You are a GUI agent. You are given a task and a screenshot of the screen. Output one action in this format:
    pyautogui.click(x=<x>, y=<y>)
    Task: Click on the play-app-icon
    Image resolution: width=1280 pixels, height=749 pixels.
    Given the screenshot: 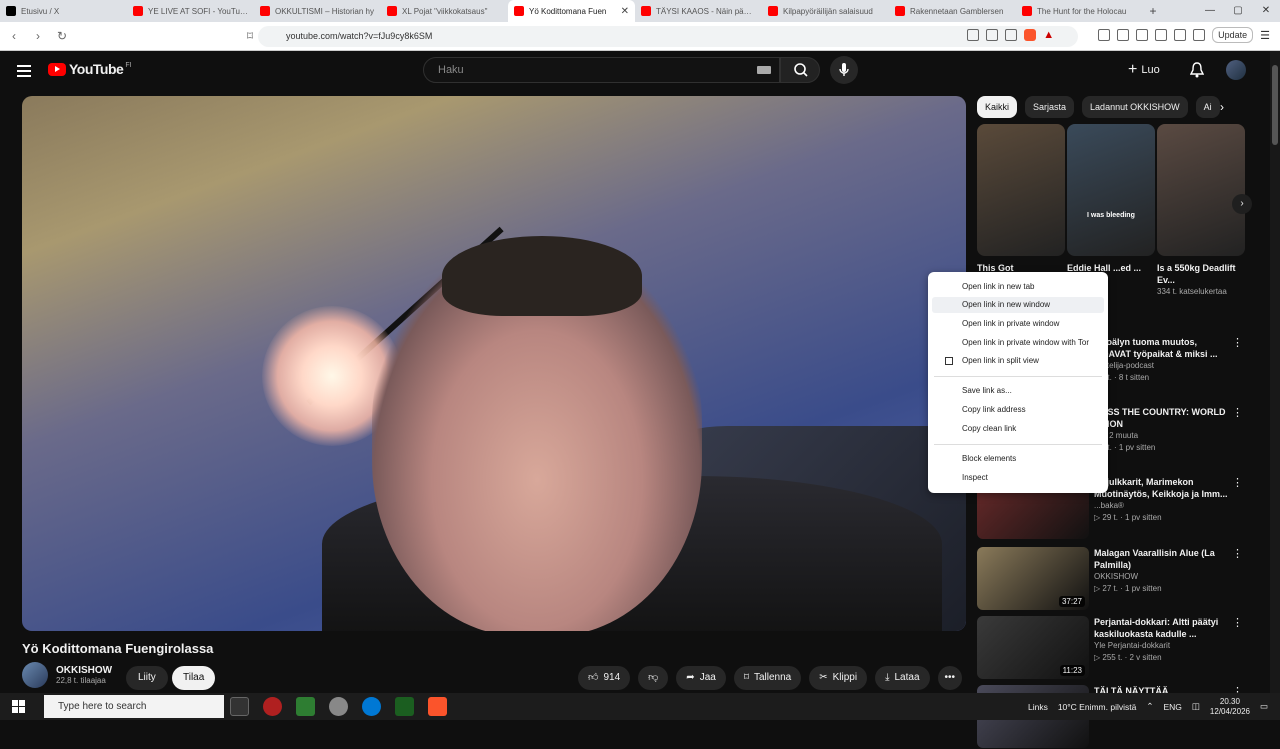 What is the action you would take?
    pyautogui.click(x=404, y=706)
    